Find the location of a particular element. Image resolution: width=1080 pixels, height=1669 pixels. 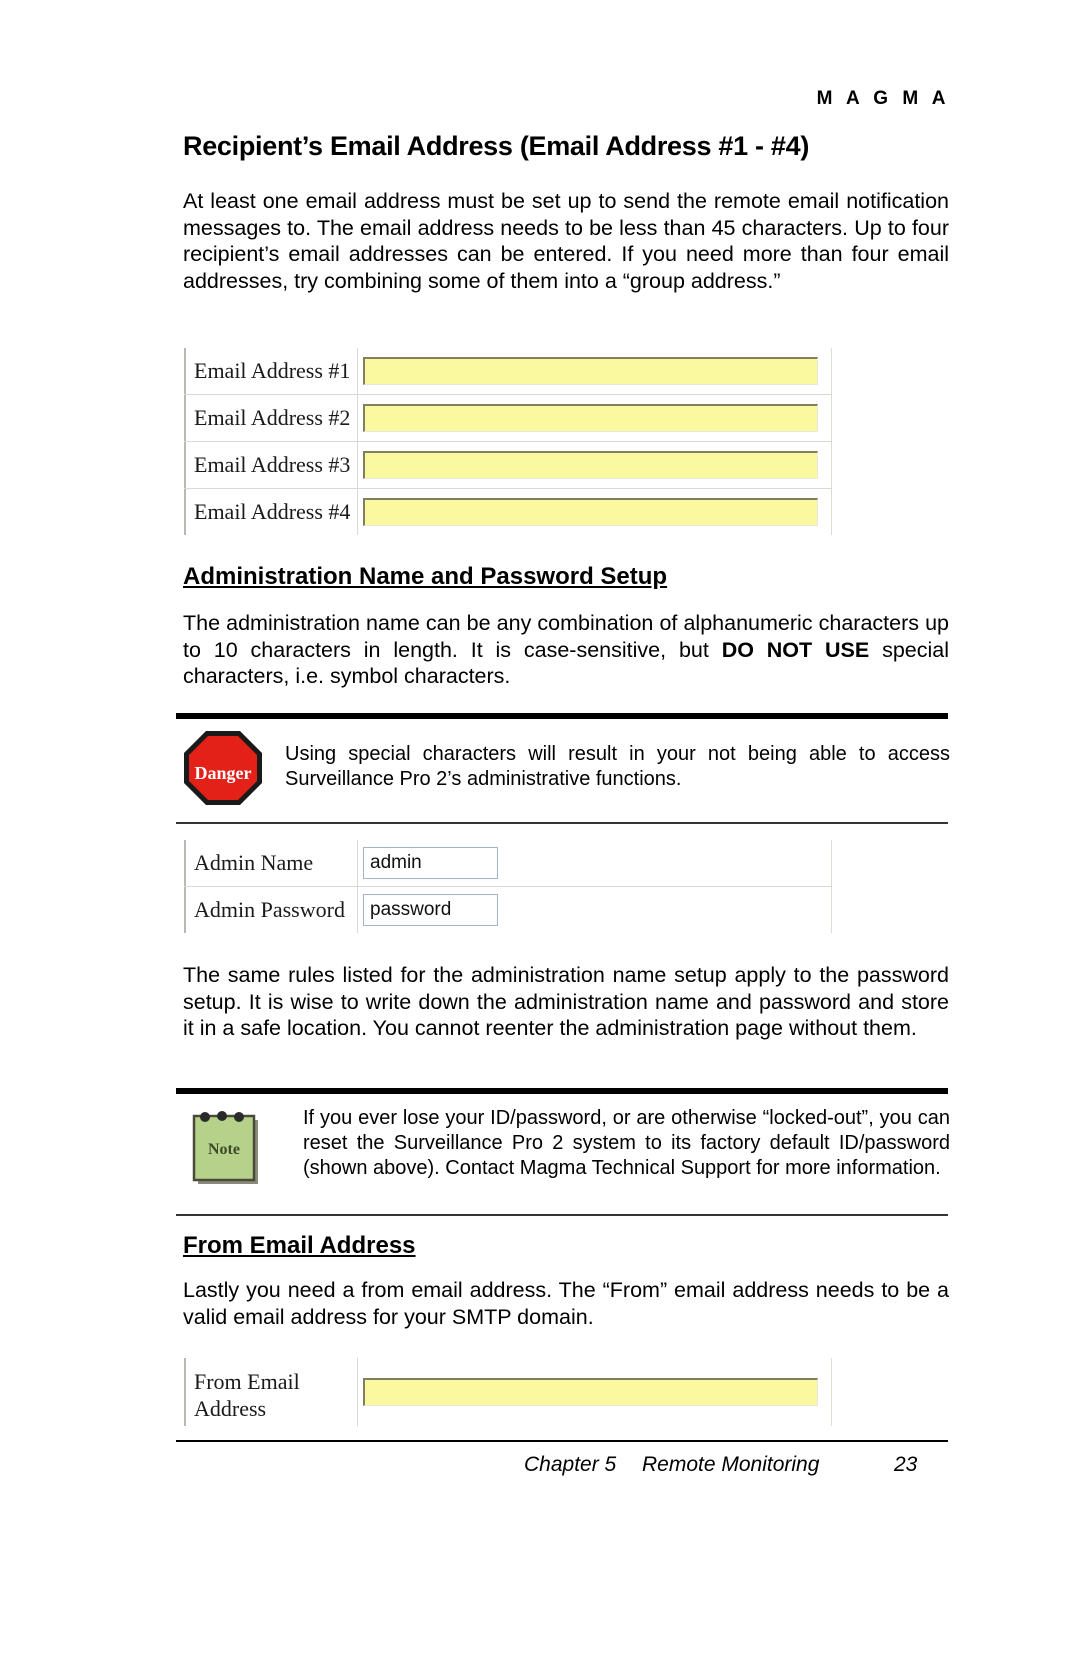

note-callout-bottom-rule is located at coordinates (562, 1215).